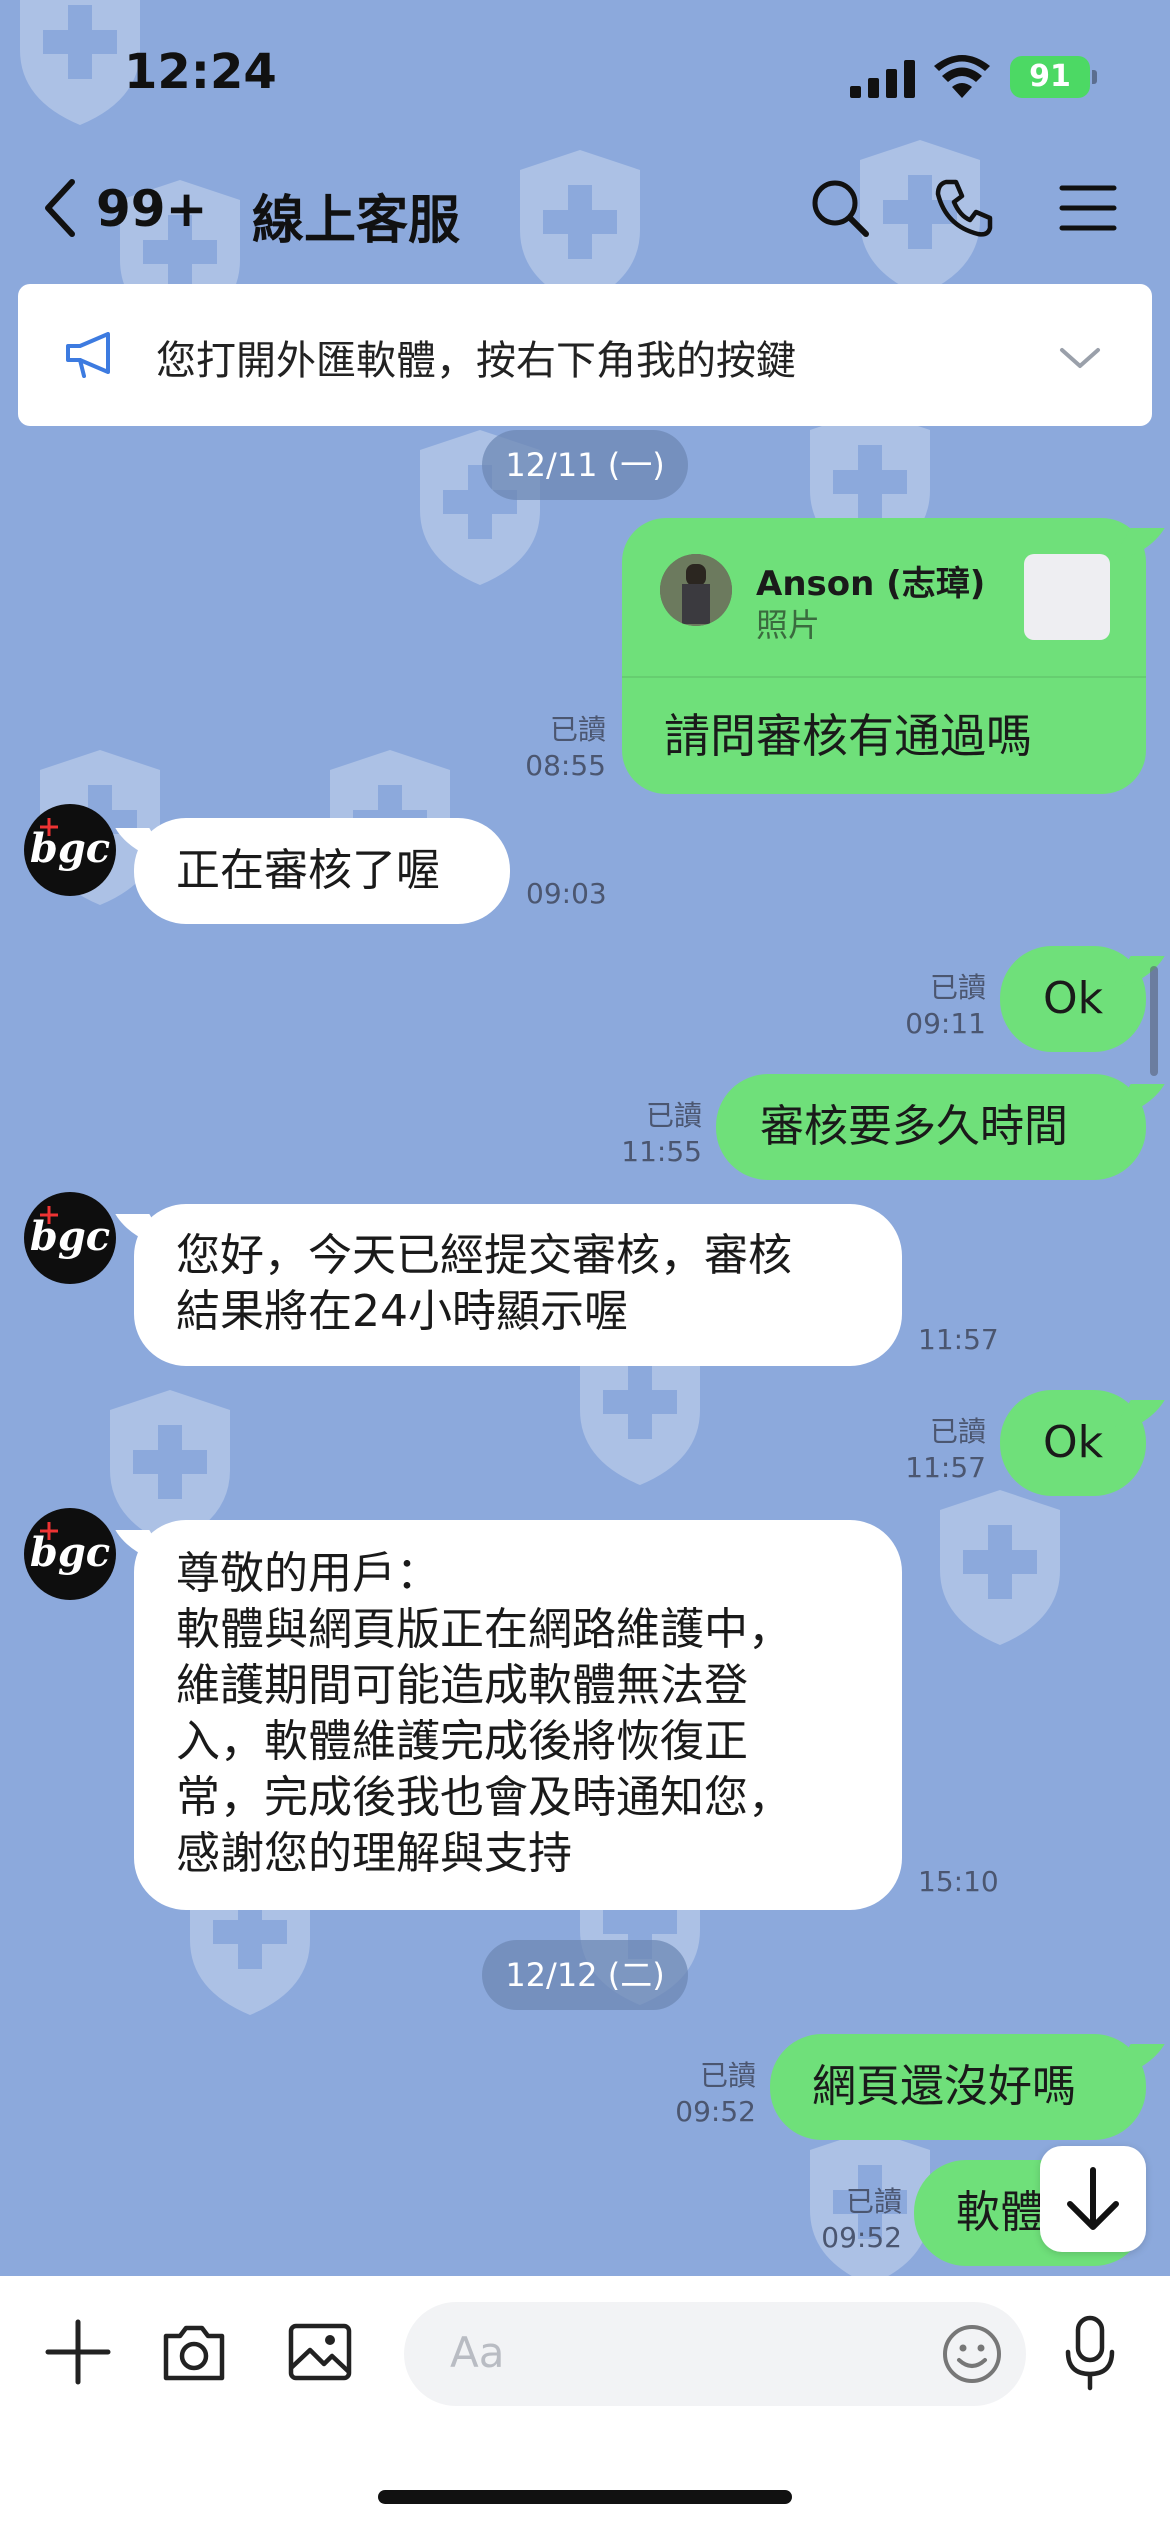 This screenshot has width=1170, height=2532. What do you see at coordinates (484, 1797) in the screenshot?
I see `message-line: 常，完成後我也會及時通知您，` at bounding box center [484, 1797].